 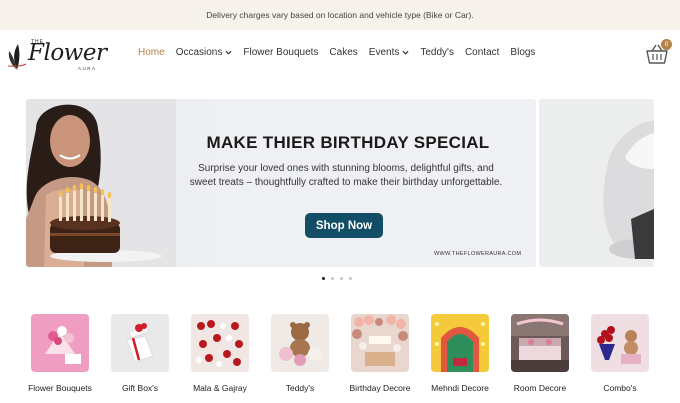 What do you see at coordinates (380, 343) in the screenshot?
I see `birthday-decor-image` at bounding box center [380, 343].